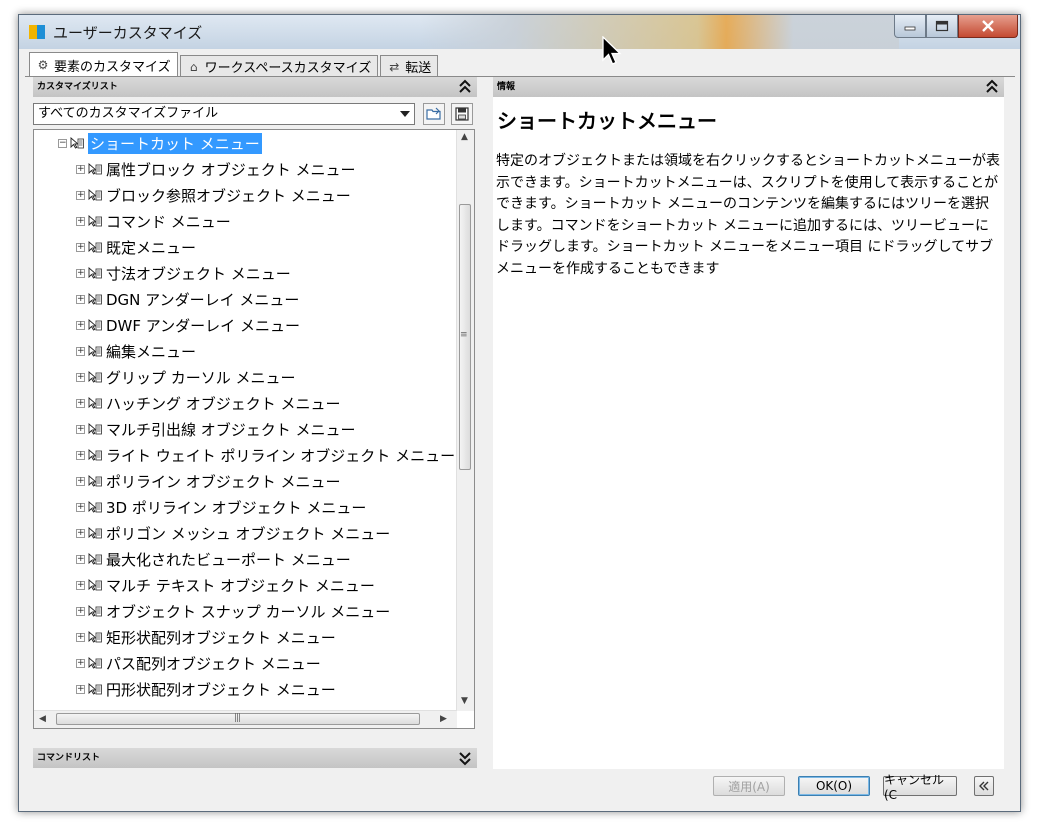  I want to click on minimize-button, so click(910, 26).